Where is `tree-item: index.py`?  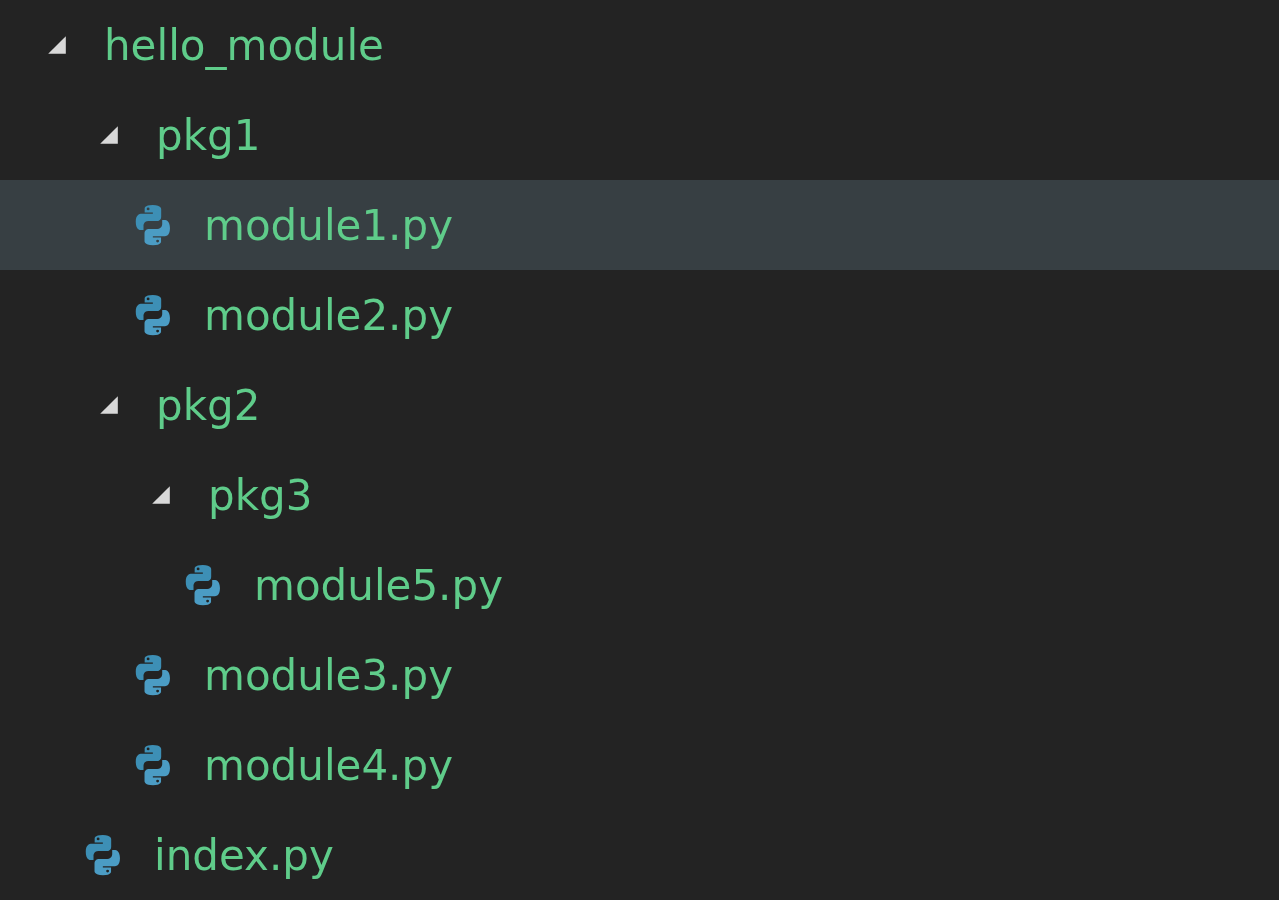
tree-item: index.py is located at coordinates (639, 855).